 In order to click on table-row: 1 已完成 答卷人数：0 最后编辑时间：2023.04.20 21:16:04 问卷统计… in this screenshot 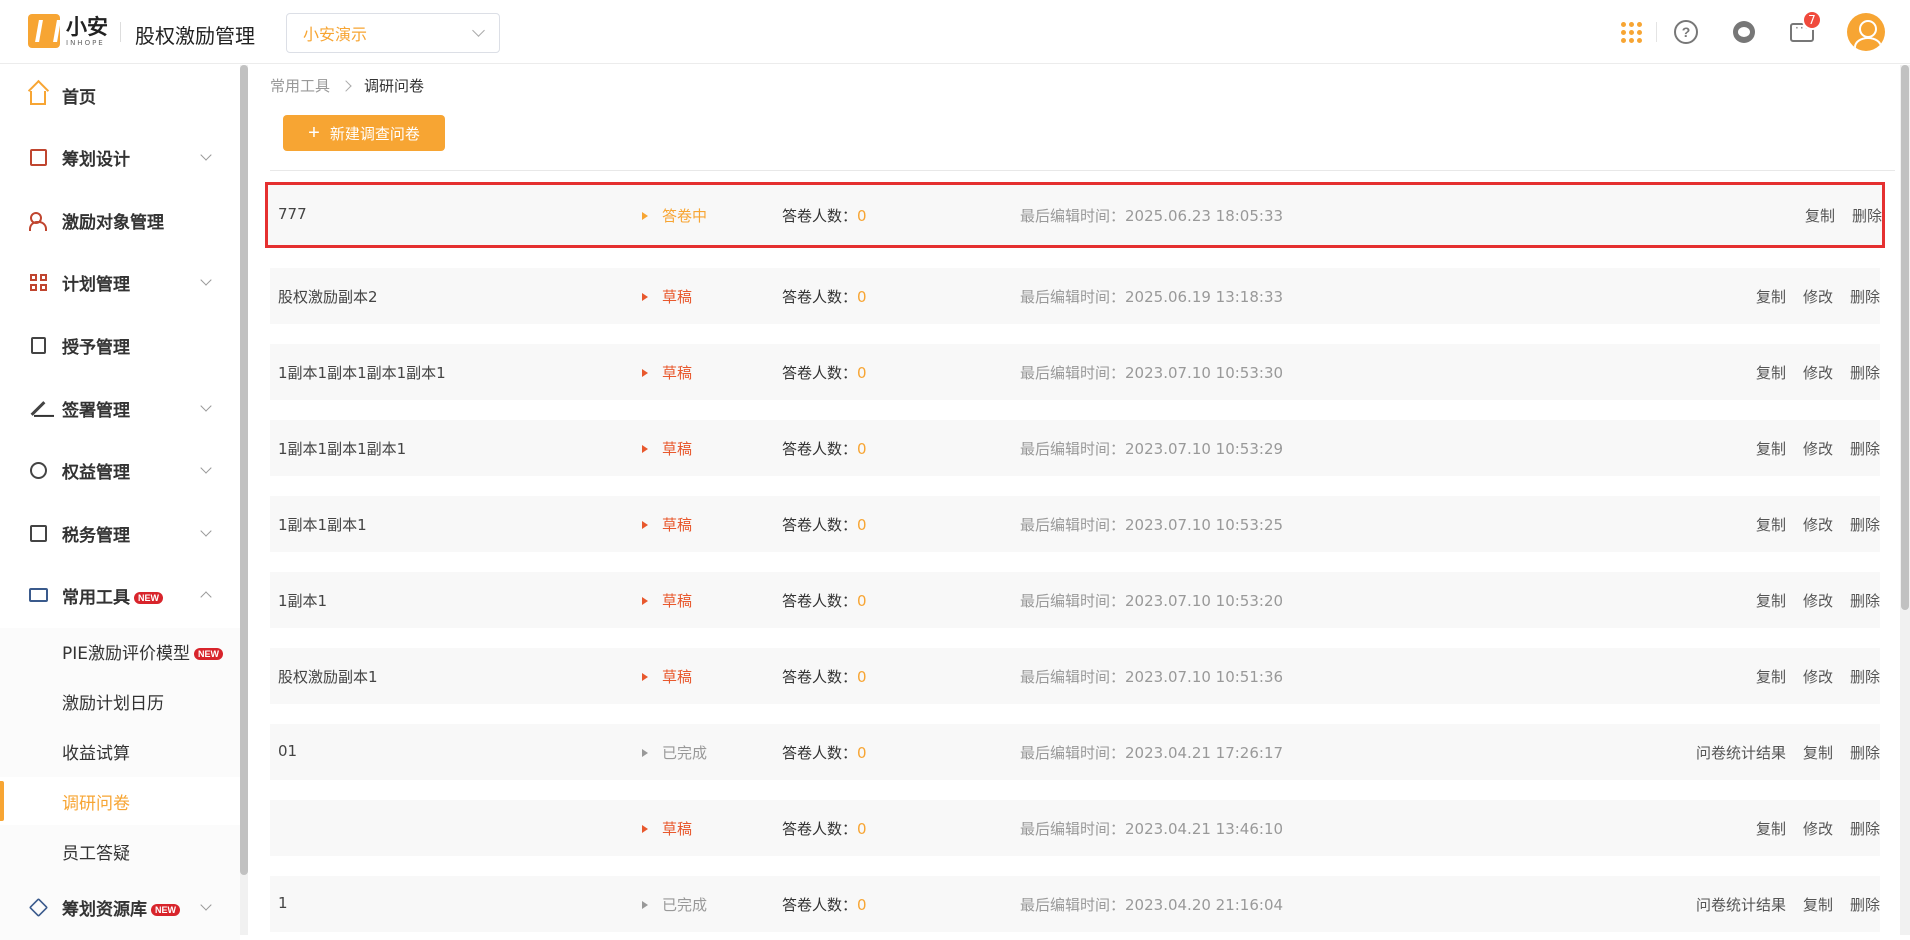, I will do `click(1075, 904)`.